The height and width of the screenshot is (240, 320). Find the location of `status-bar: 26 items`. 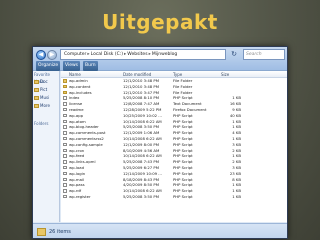

status-bar: 26 items is located at coordinates (160, 230).